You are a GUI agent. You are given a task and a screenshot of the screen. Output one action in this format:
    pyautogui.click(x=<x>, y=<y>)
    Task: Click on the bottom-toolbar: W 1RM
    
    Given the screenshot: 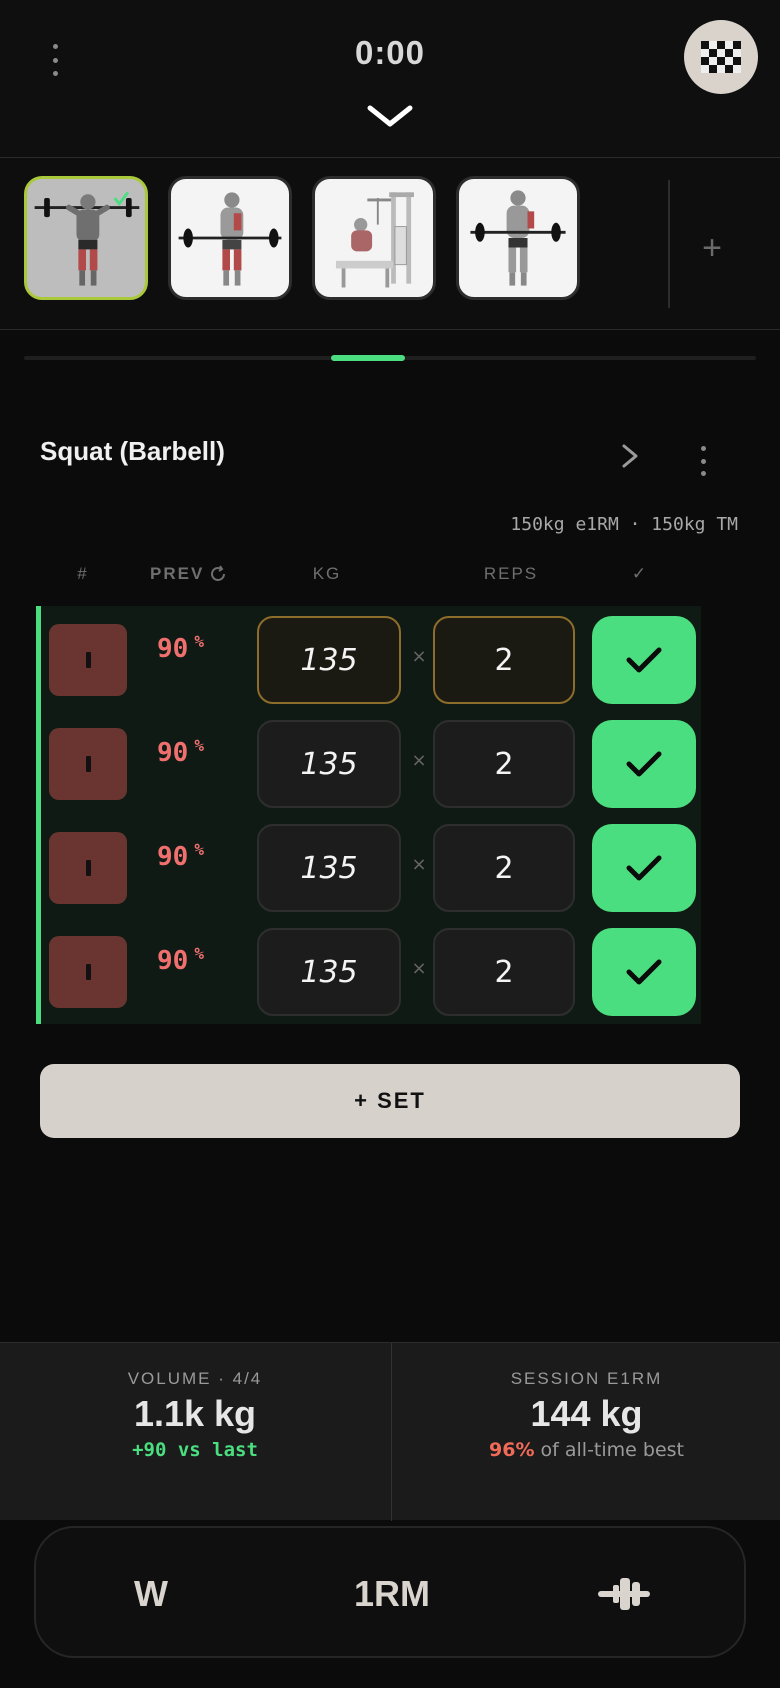 What is the action you would take?
    pyautogui.click(x=390, y=1592)
    